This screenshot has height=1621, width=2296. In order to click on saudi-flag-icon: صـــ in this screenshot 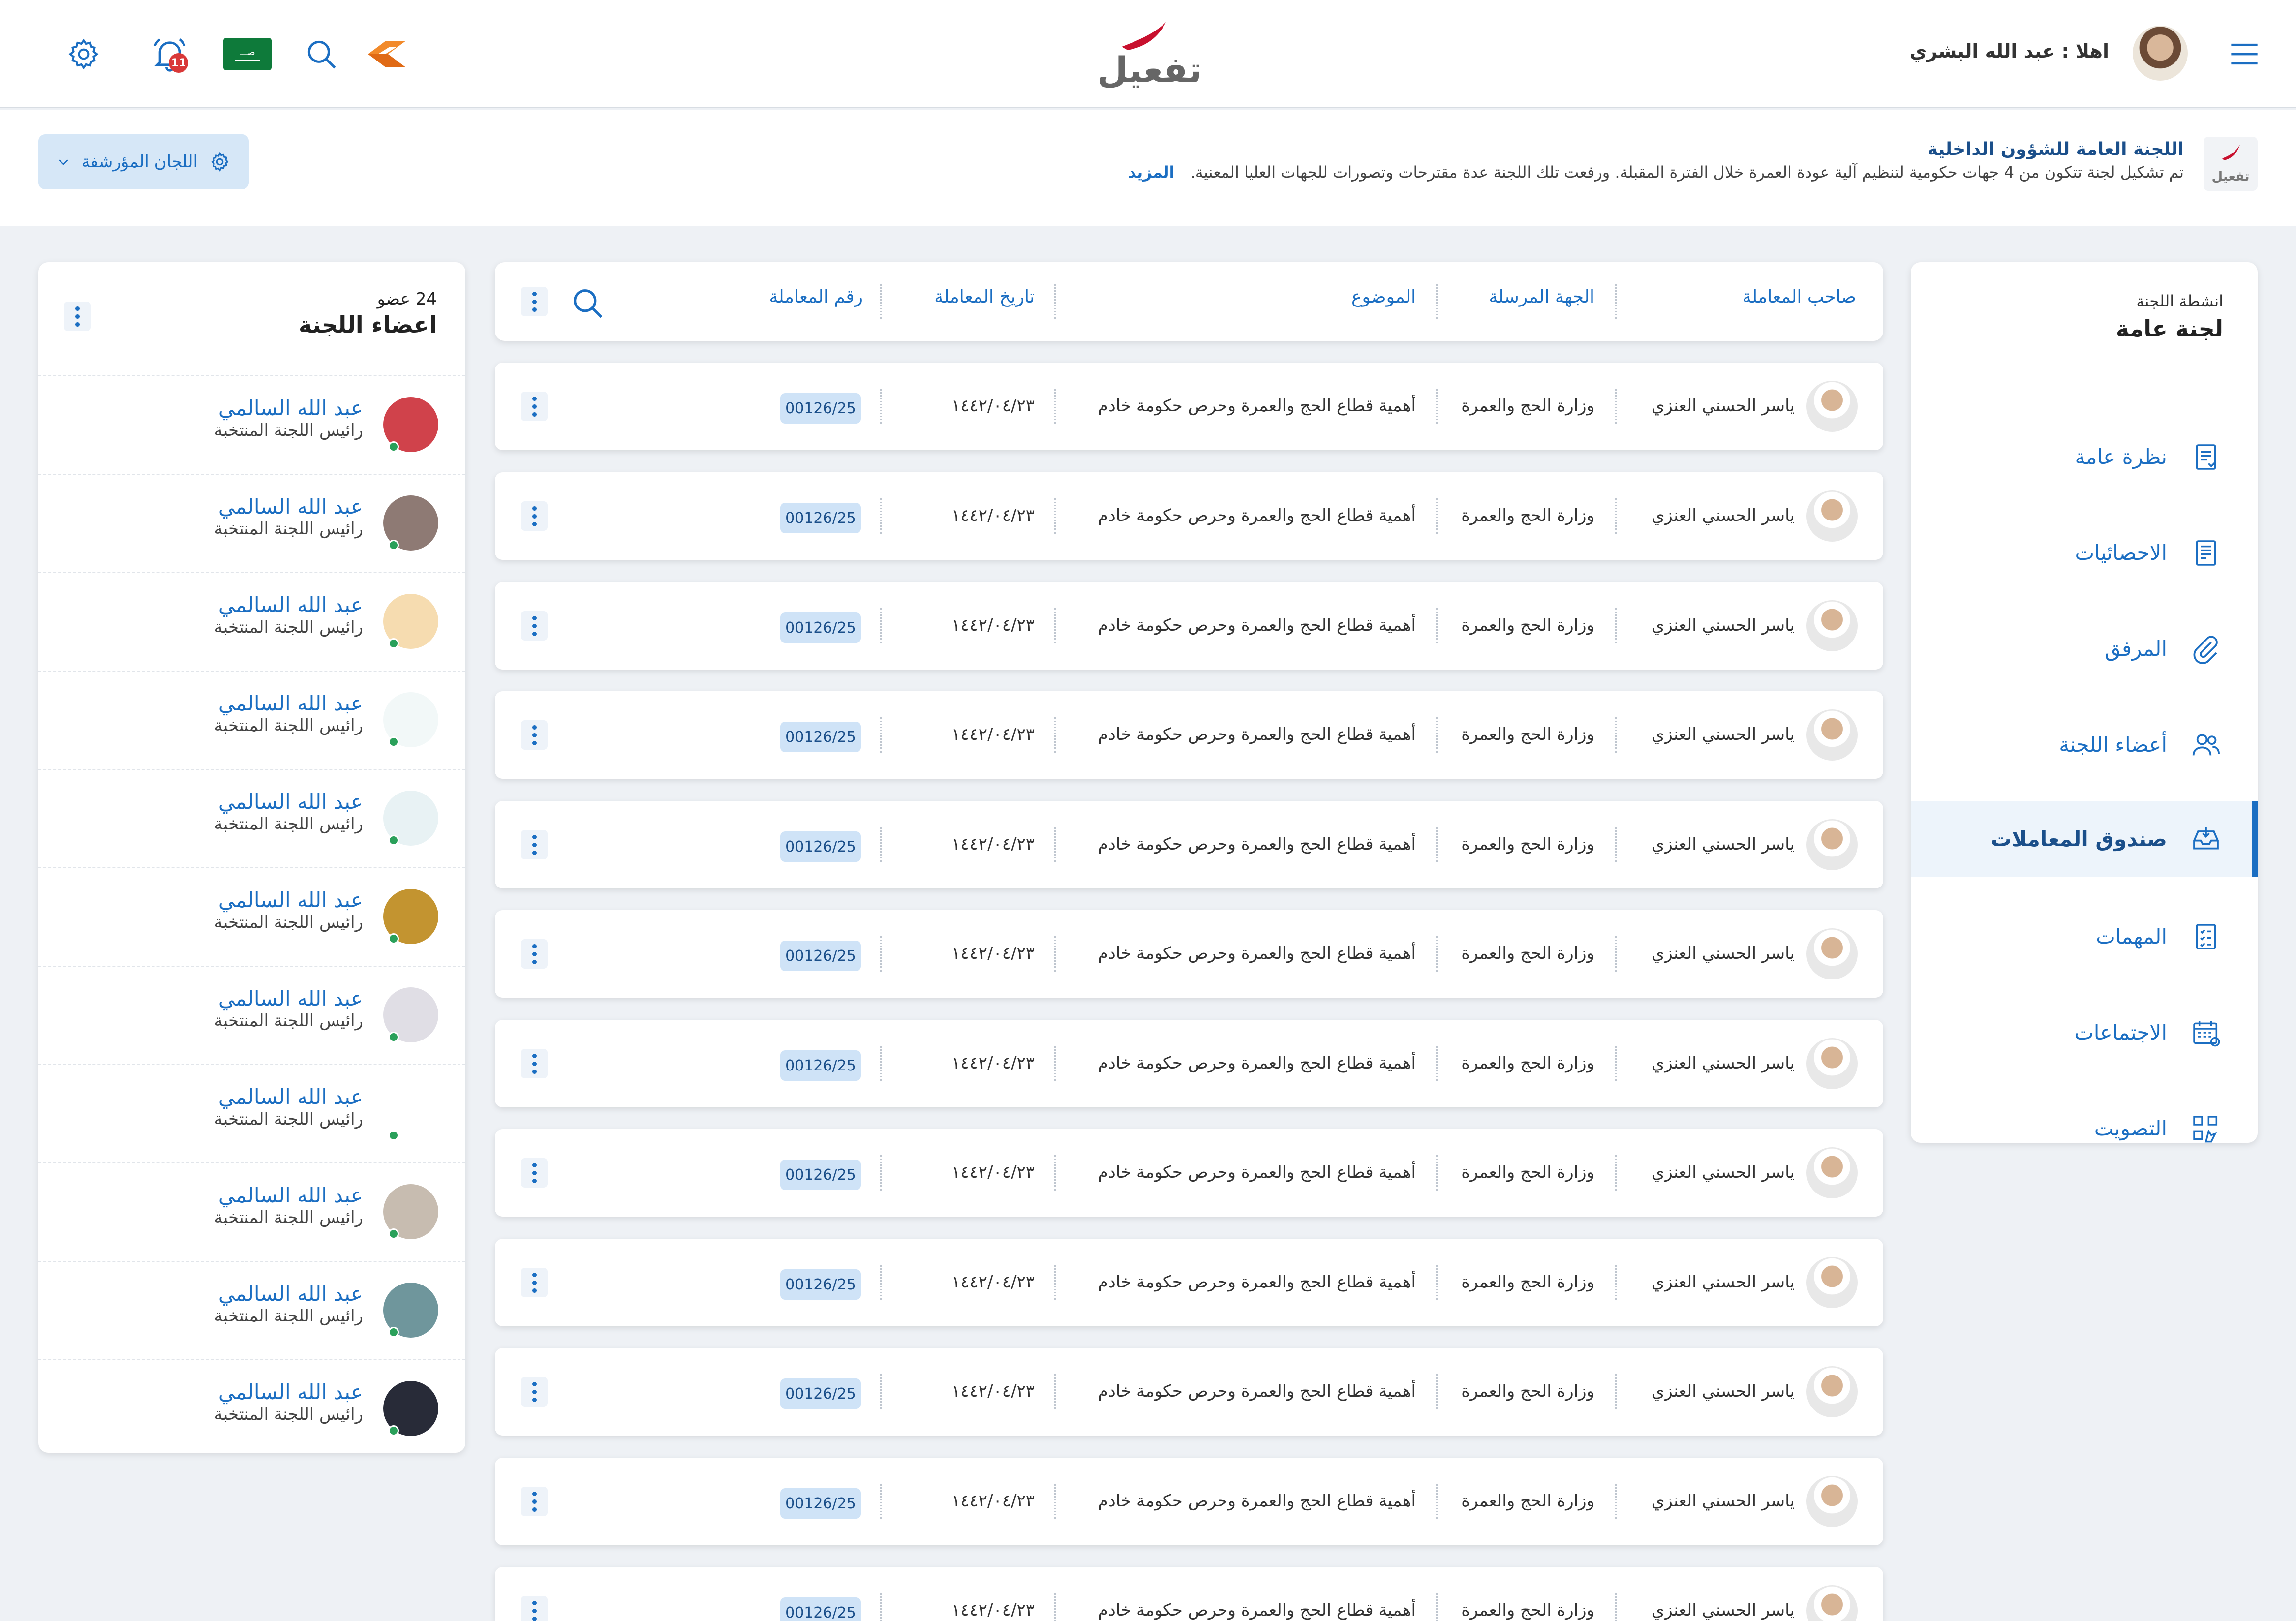, I will do `click(247, 54)`.